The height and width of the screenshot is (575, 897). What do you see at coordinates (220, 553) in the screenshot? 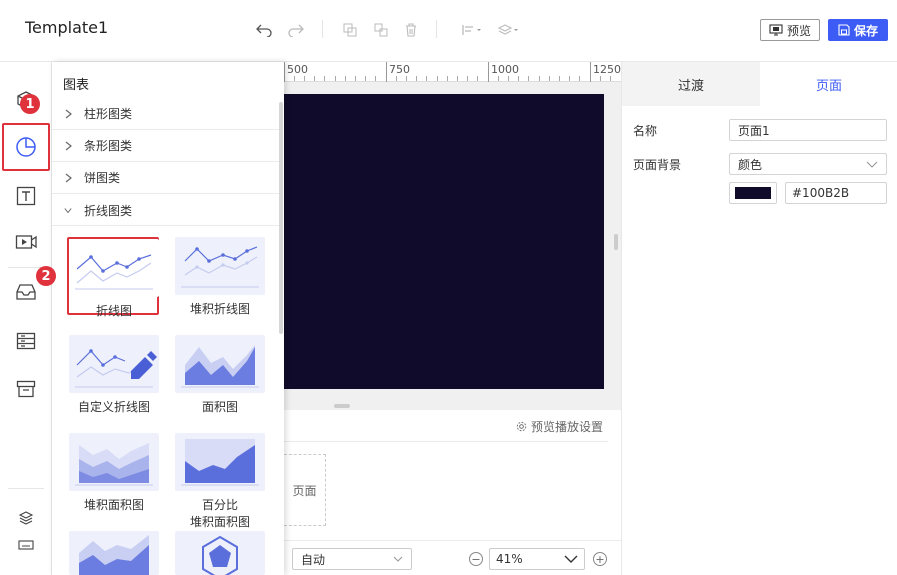
I see `tile-radar-chart` at bounding box center [220, 553].